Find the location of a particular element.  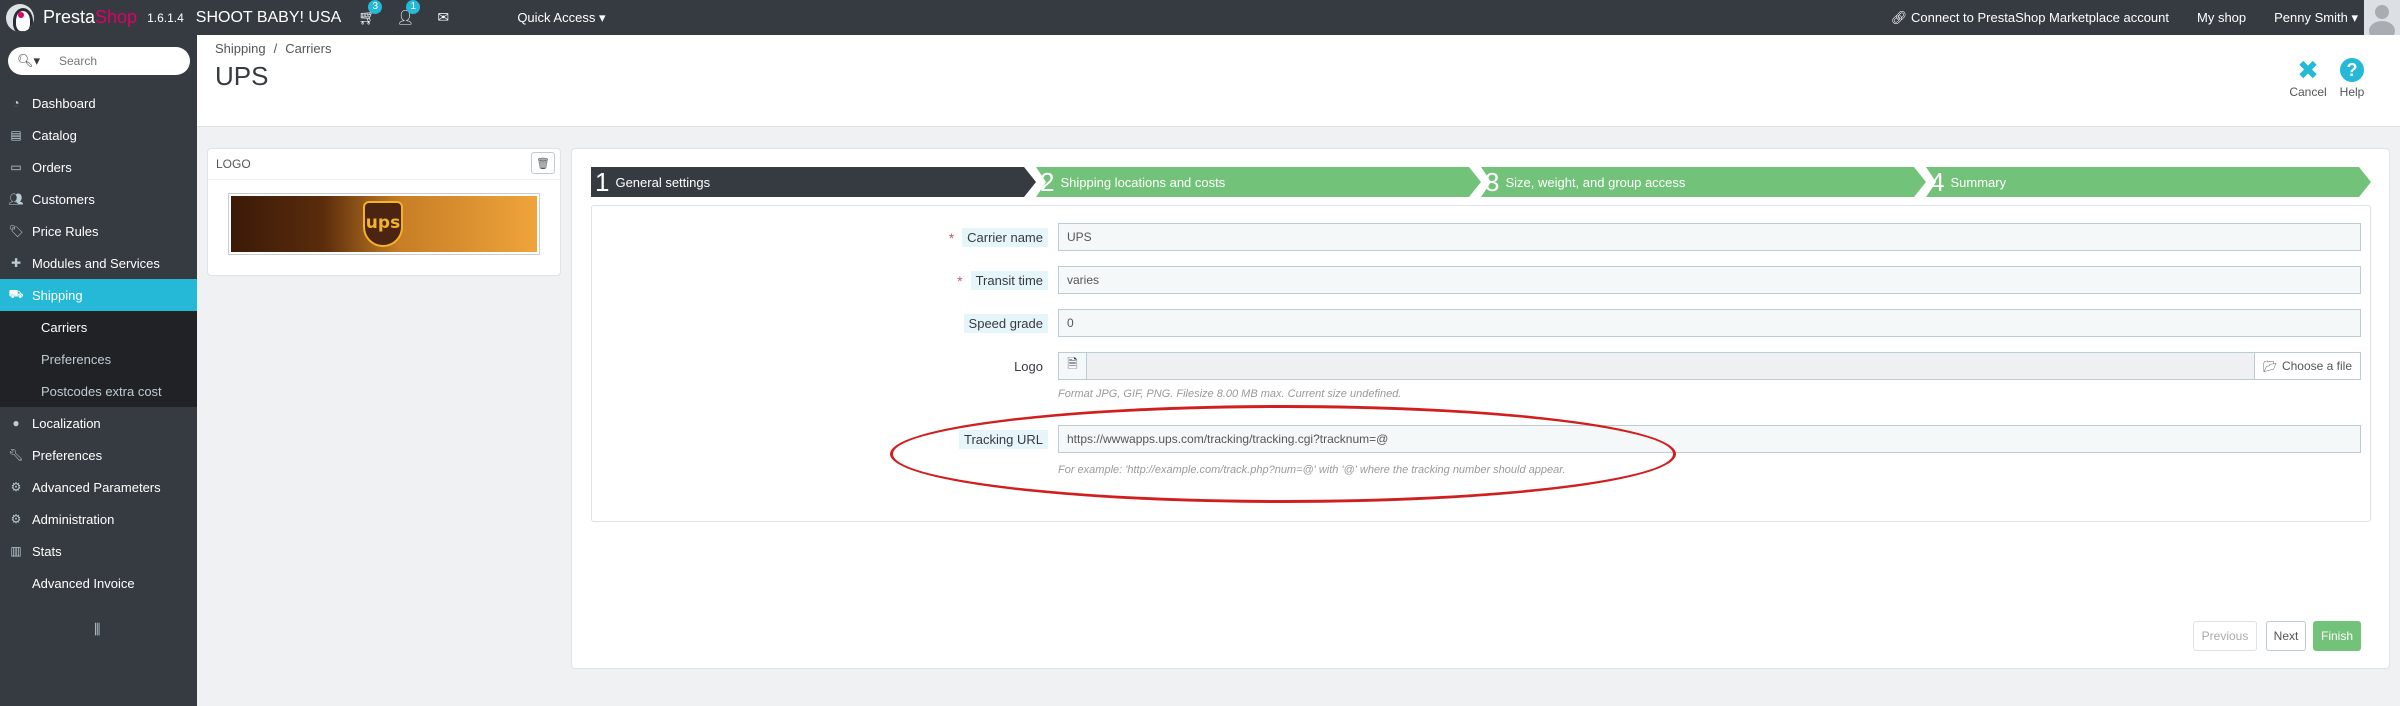

next-button: Next is located at coordinates (2286, 636).